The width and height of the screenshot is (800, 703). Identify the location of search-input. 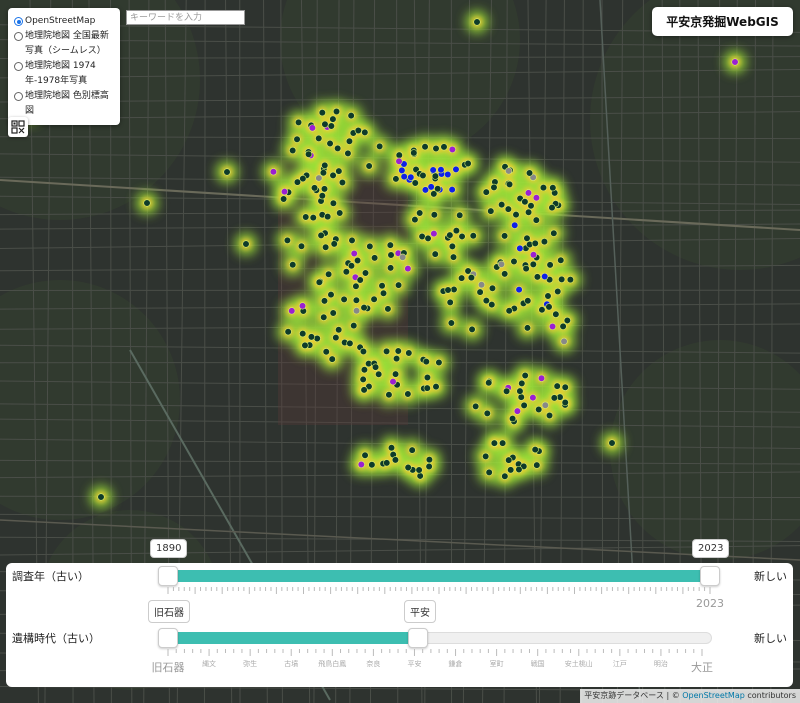
(185, 17).